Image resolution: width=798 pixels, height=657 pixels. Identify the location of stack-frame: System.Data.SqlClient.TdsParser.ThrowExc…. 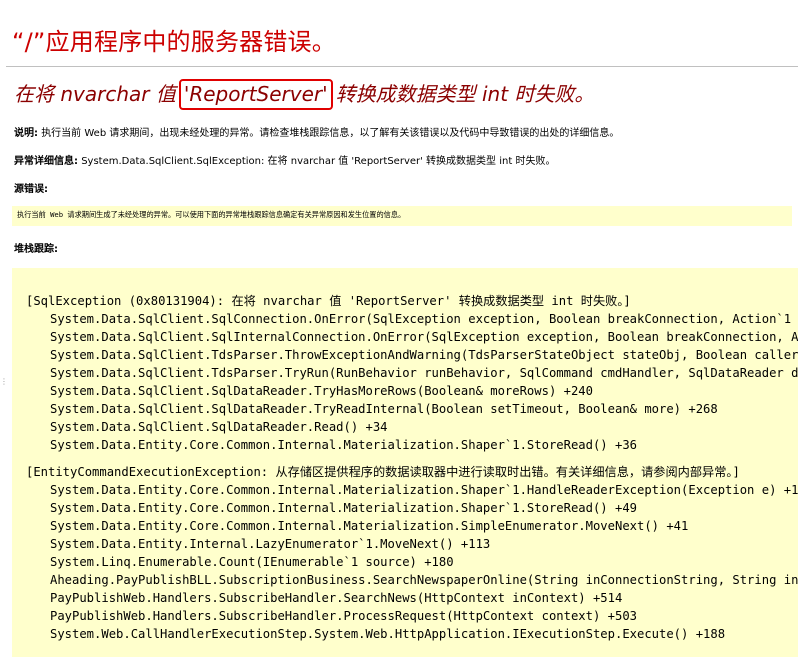
(424, 355).